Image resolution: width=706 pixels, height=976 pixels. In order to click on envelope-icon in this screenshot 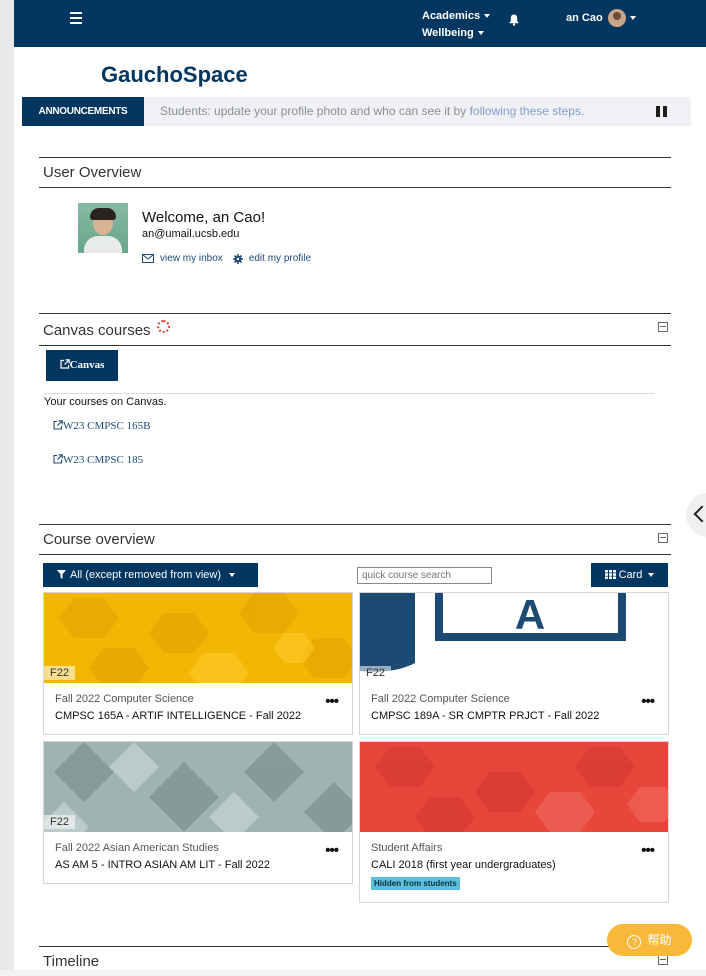, I will do `click(148, 258)`.